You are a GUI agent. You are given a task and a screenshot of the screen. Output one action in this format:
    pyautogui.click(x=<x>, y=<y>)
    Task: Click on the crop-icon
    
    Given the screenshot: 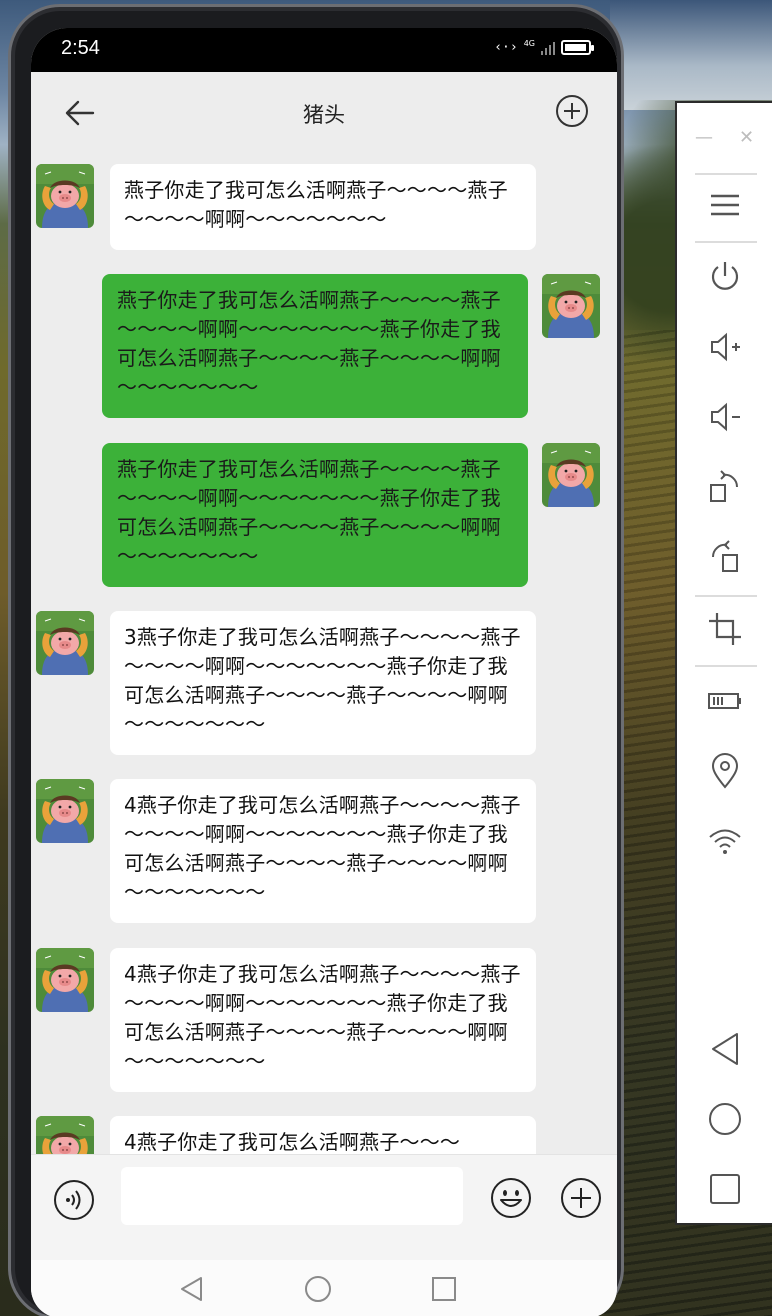 What is the action you would take?
    pyautogui.click(x=725, y=629)
    